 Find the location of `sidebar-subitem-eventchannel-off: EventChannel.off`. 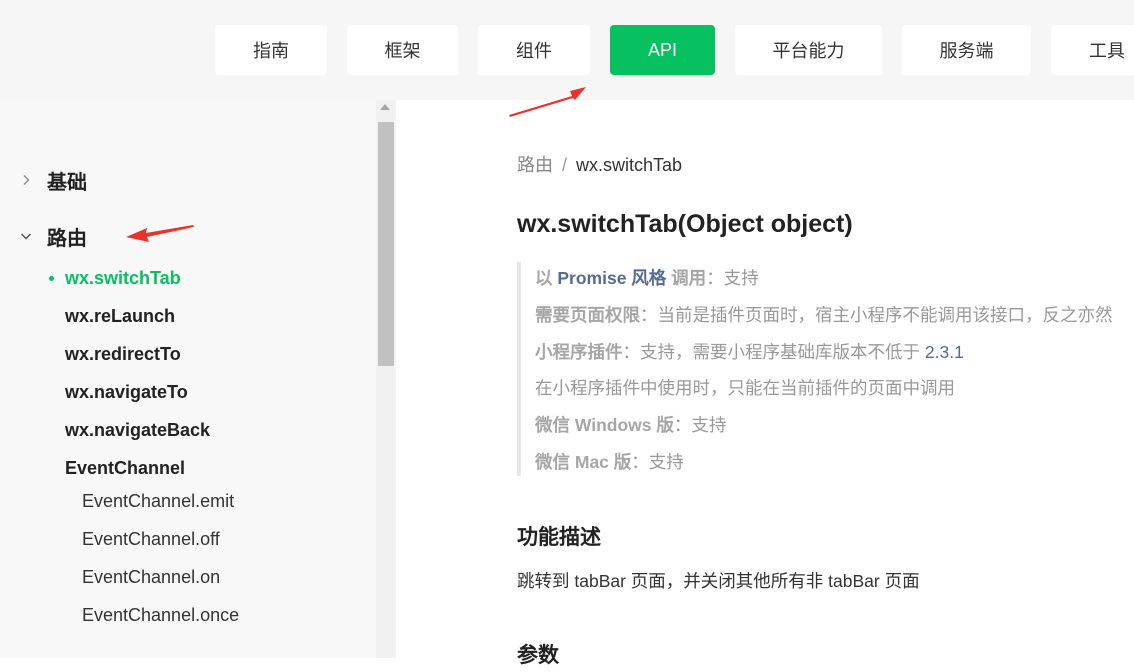

sidebar-subitem-eventchannel-off: EventChannel.off is located at coordinates (151, 539).